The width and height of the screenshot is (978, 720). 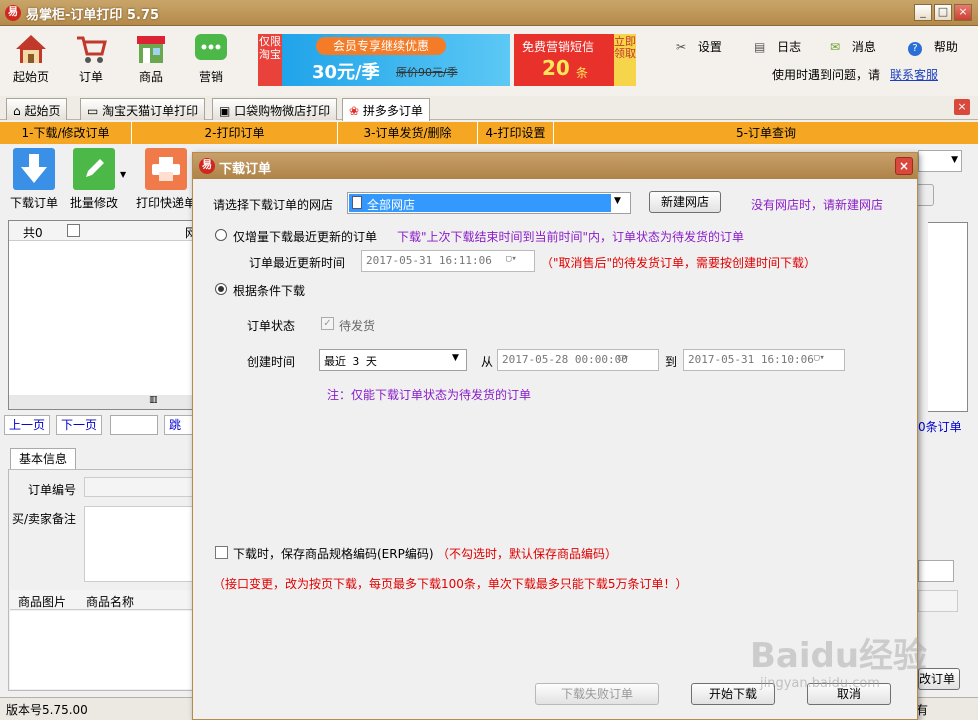 What do you see at coordinates (943, 12) in the screenshot?
I see `maximize-button: □` at bounding box center [943, 12].